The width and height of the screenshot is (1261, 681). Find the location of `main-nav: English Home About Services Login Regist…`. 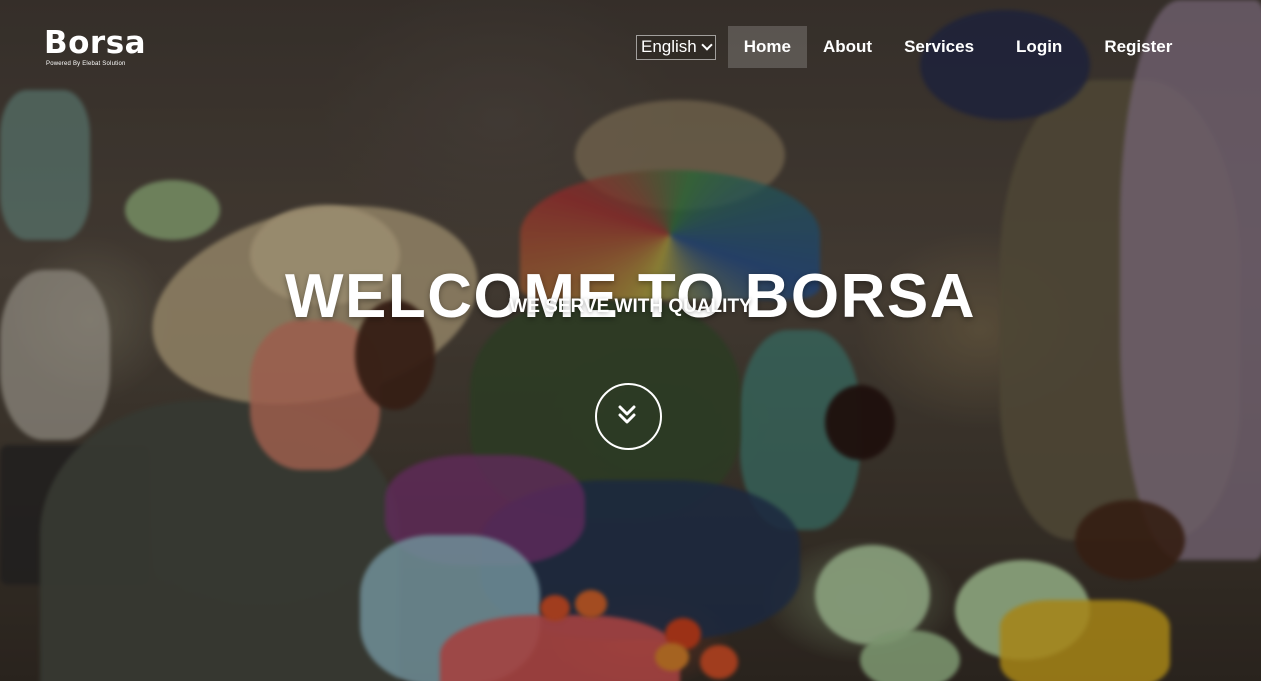

main-nav: English Home About Services Login Regist… is located at coordinates (912, 47).